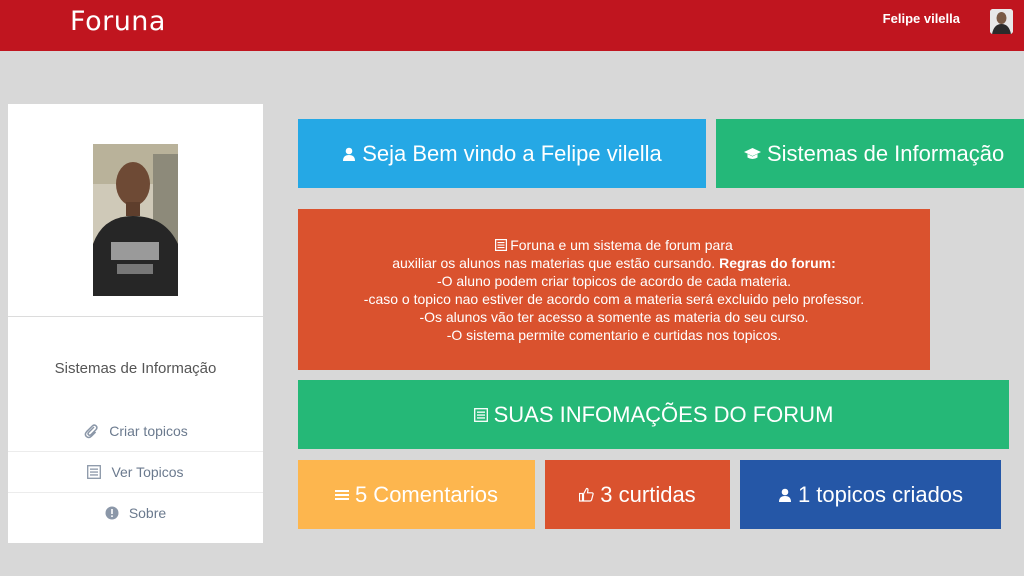 The width and height of the screenshot is (1024, 576). I want to click on likes-tile: 3 curtidas, so click(637, 494).